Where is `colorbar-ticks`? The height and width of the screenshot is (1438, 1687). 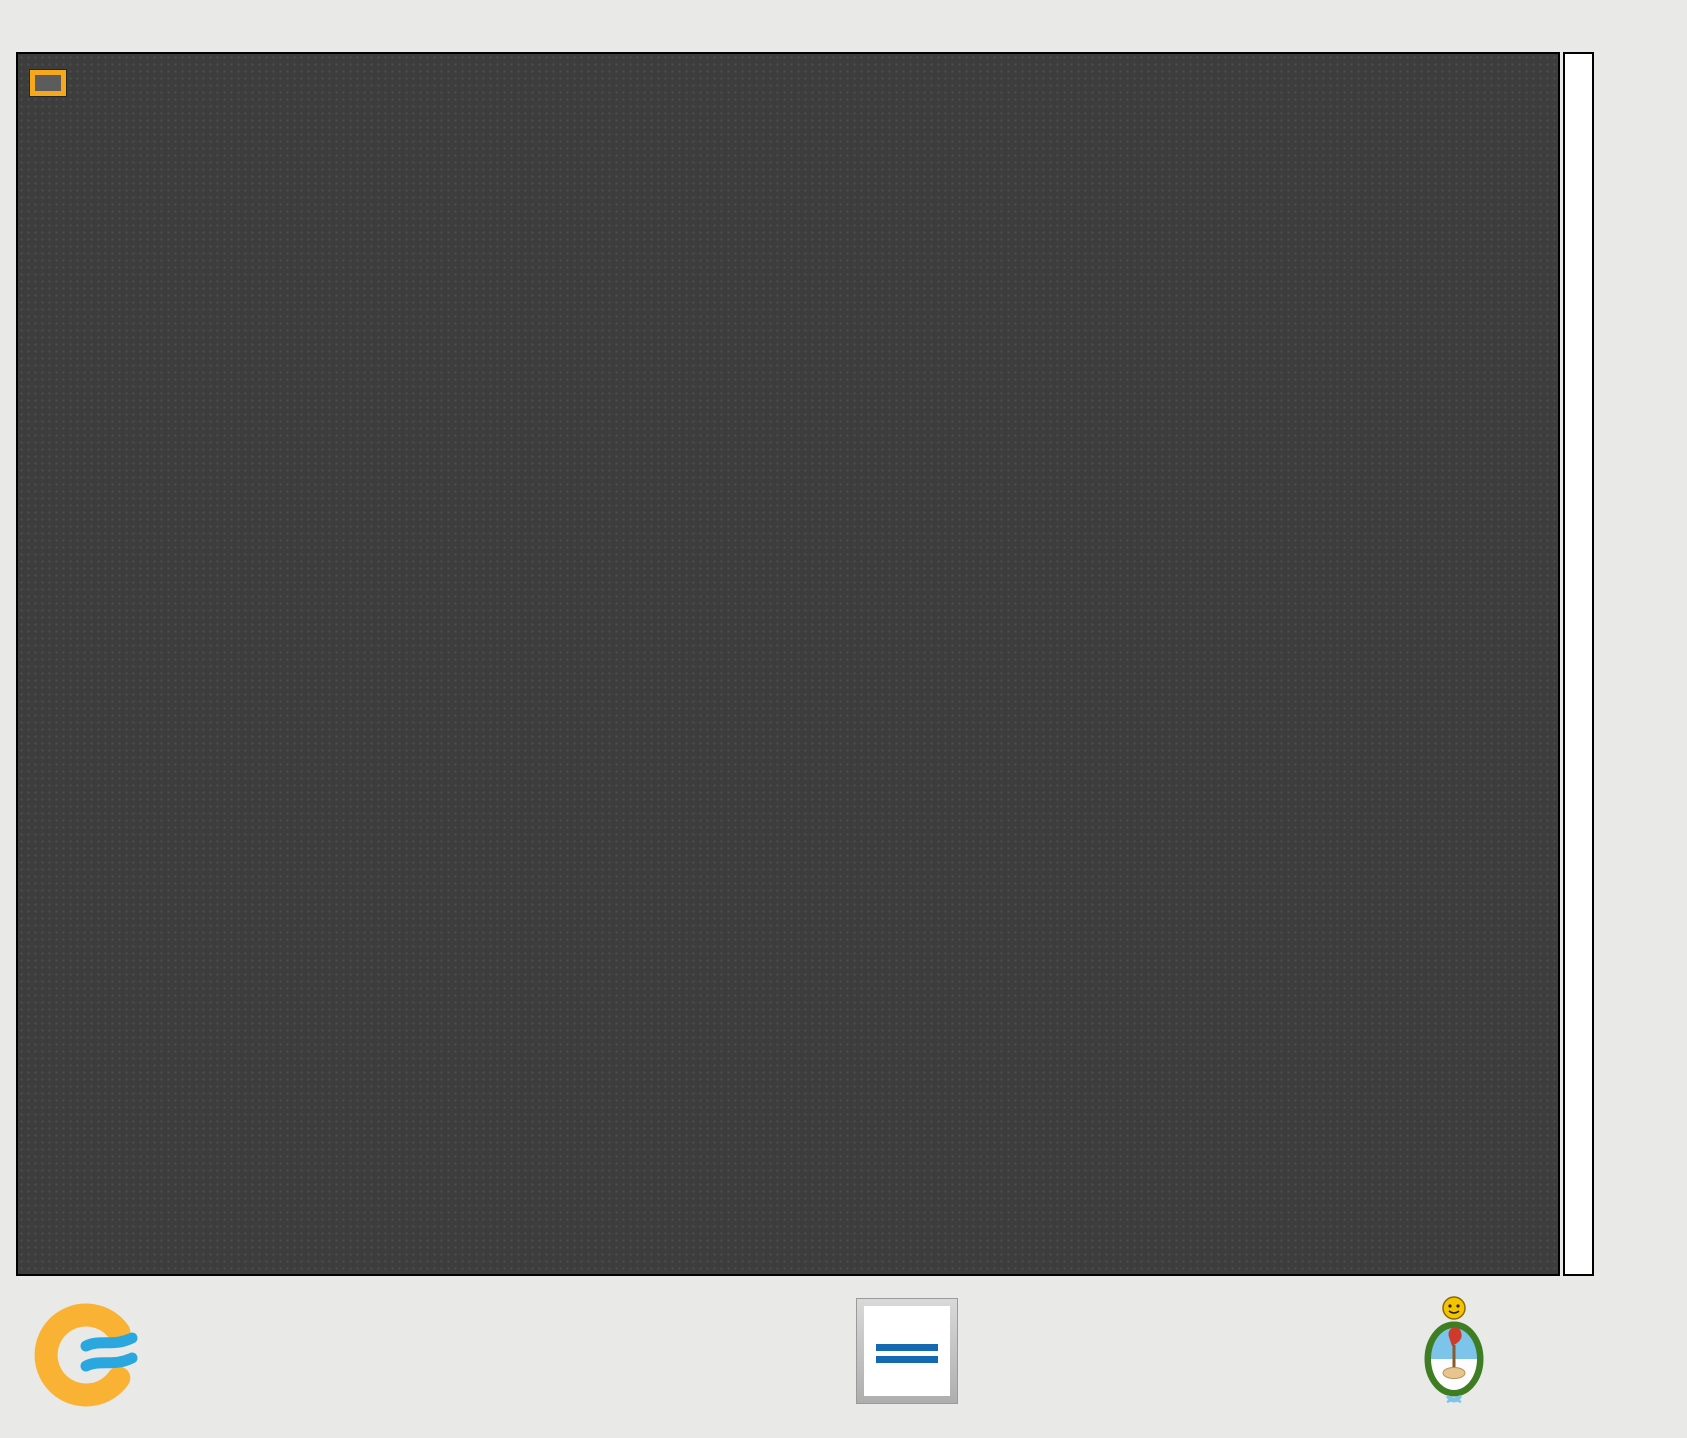 colorbar-ticks is located at coordinates (1639, 664).